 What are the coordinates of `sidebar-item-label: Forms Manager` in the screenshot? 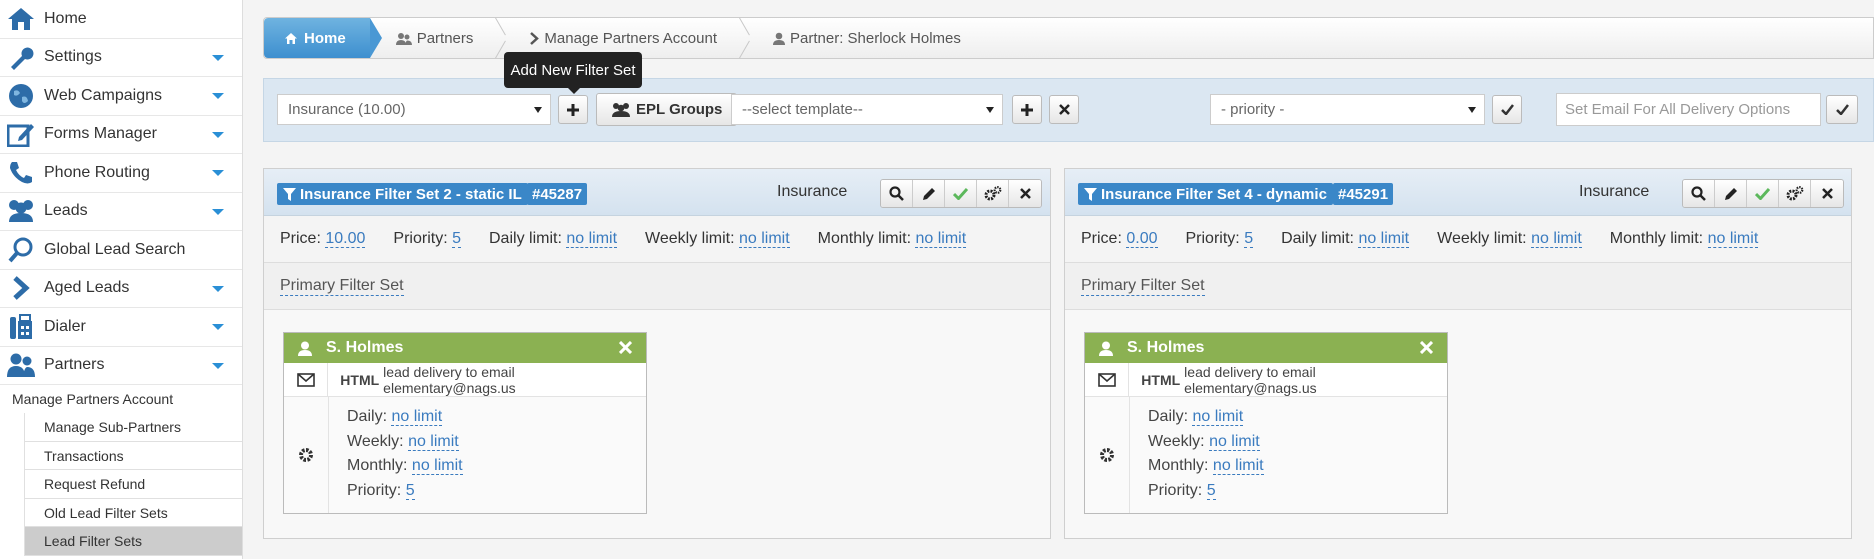 It's located at (100, 134).